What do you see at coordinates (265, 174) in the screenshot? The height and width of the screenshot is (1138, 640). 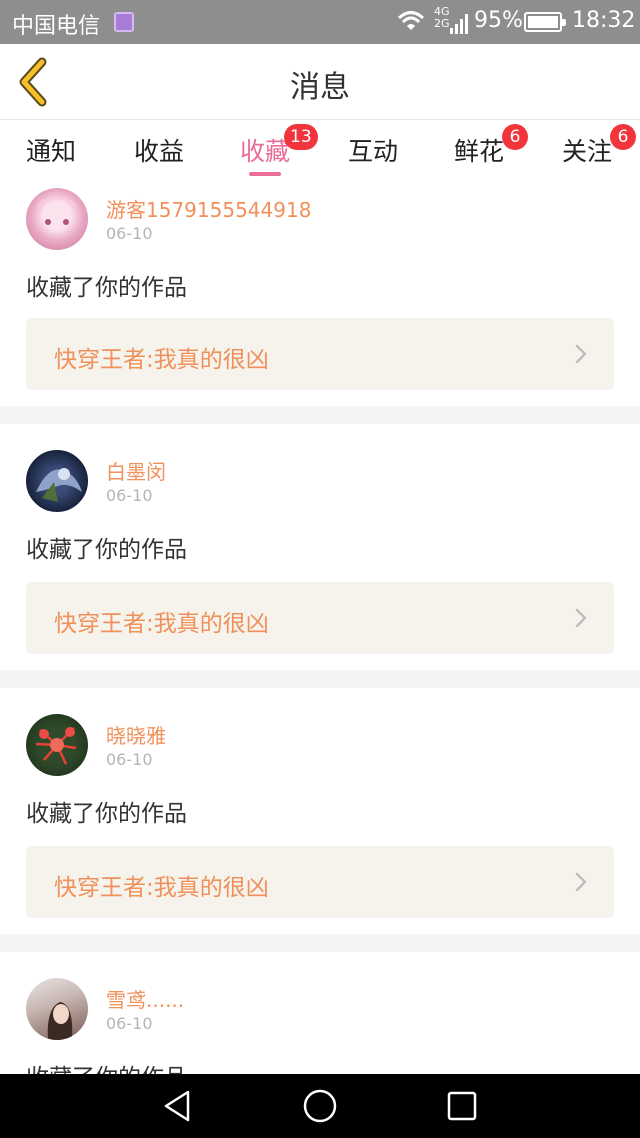 I see `active-tab-indicator` at bounding box center [265, 174].